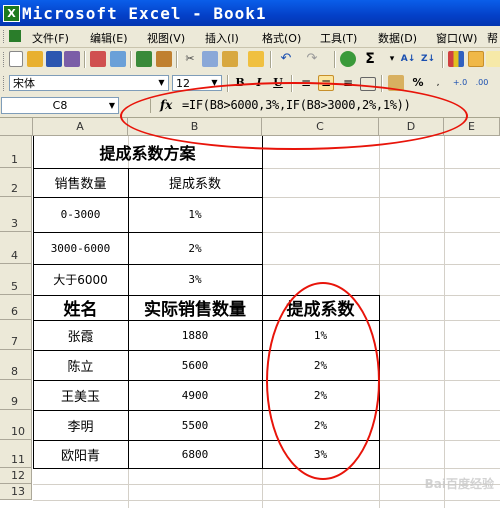 The width and height of the screenshot is (500, 508). I want to click on name-box: C8 ▼, so click(60, 105).